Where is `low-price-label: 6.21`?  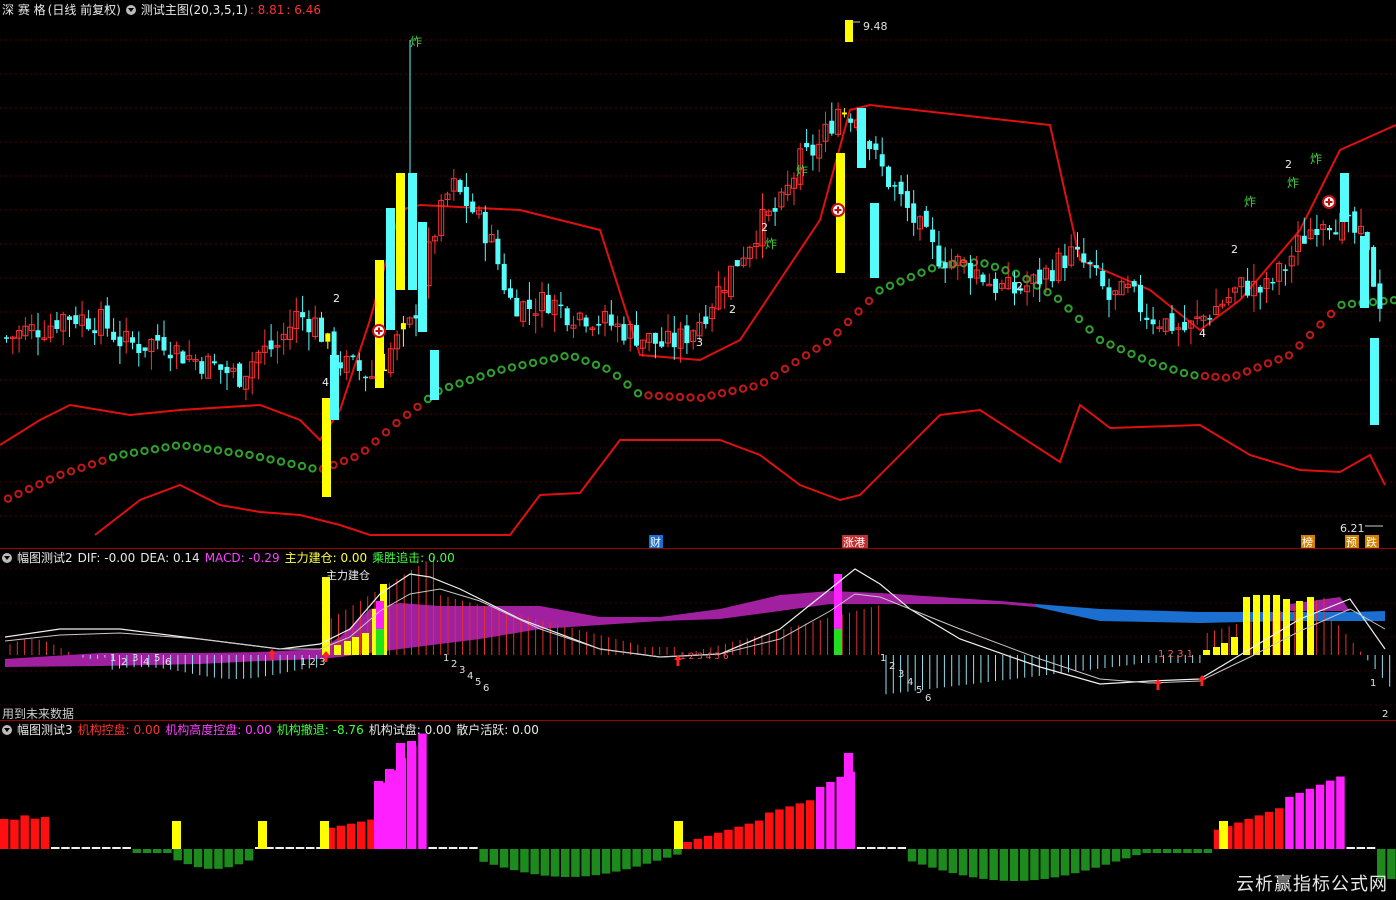 low-price-label: 6.21 is located at coordinates (1352, 528).